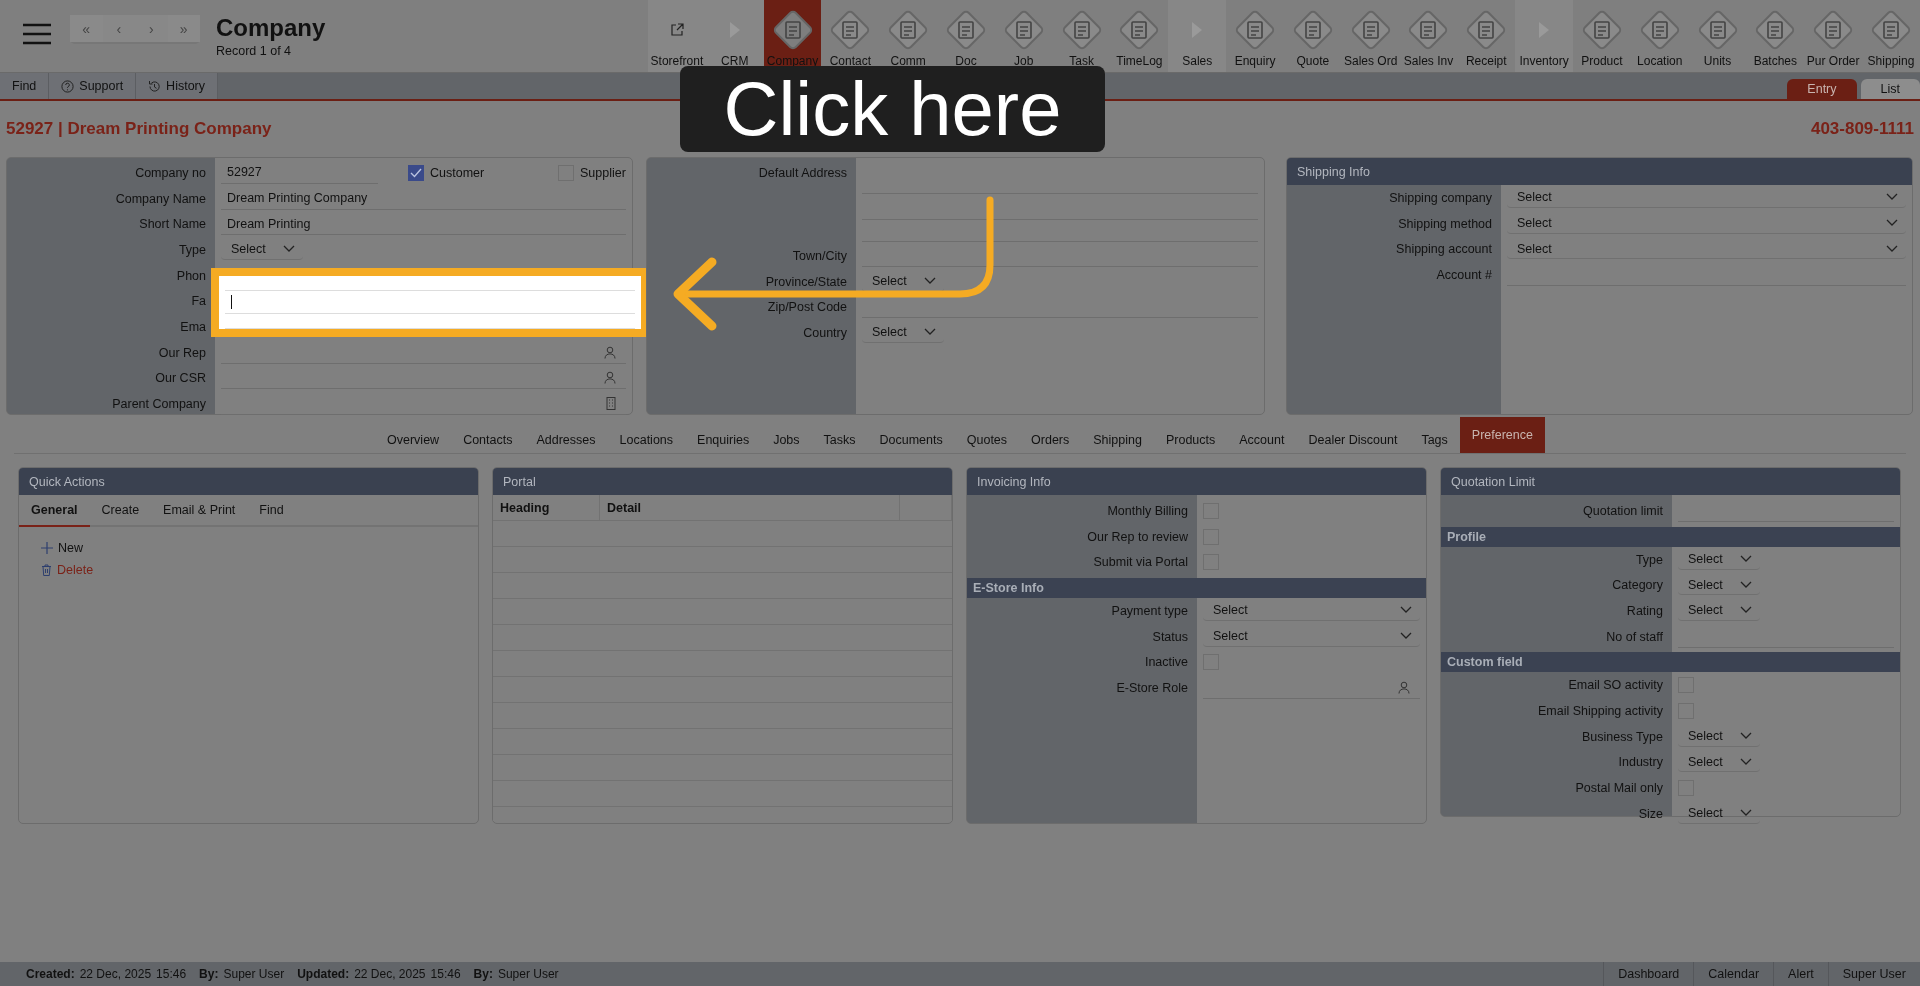 The image size is (1920, 986). I want to click on footer-link: Super User, so click(1873, 974).